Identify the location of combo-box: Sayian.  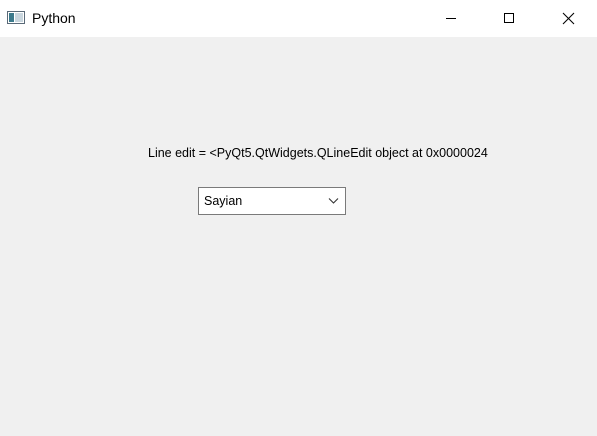
(272, 201).